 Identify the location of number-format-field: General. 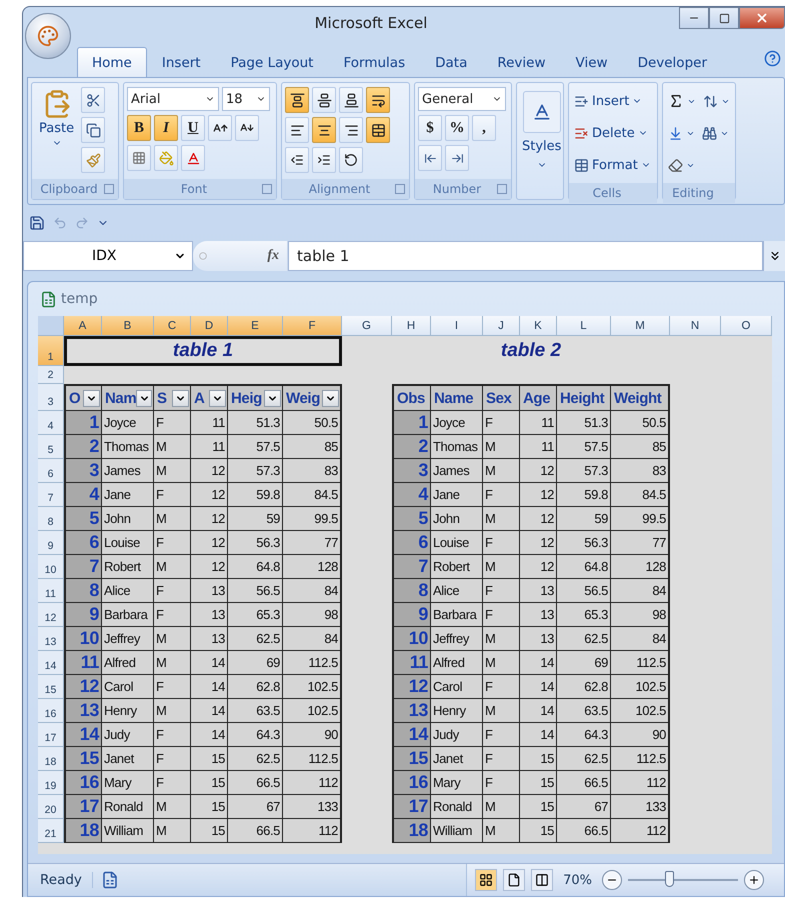
(462, 99).